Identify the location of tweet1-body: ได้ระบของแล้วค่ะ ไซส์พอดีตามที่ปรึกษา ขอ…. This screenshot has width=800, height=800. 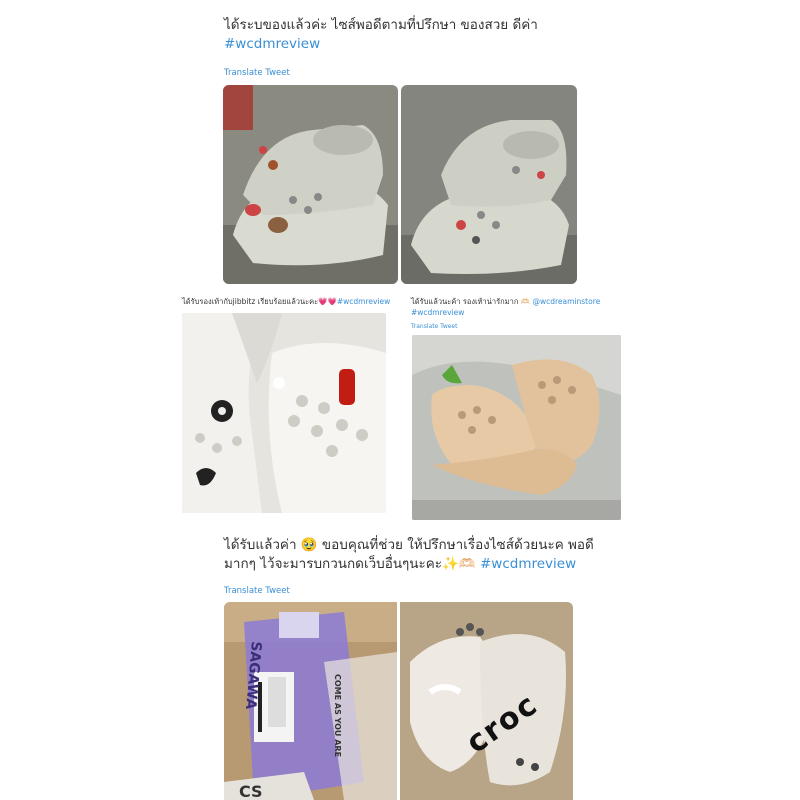
(381, 25).